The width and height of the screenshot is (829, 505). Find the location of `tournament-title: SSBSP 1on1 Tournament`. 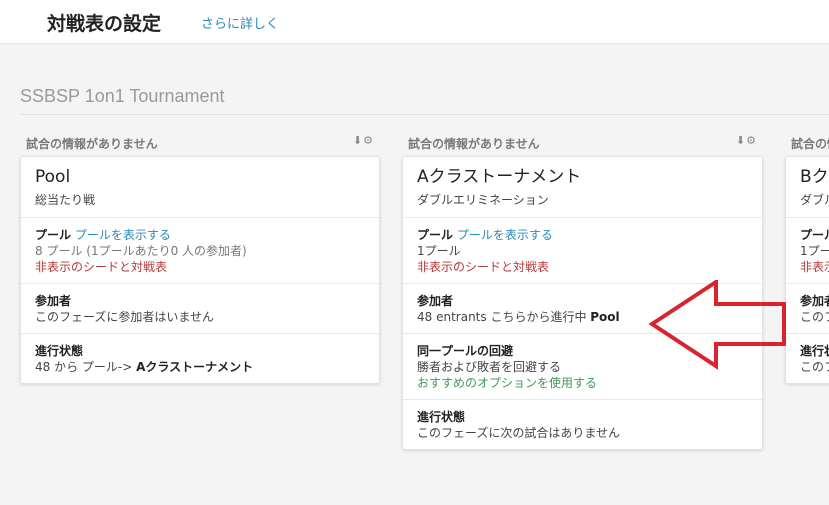

tournament-title: SSBSP 1on1 Tournament is located at coordinates (122, 96).